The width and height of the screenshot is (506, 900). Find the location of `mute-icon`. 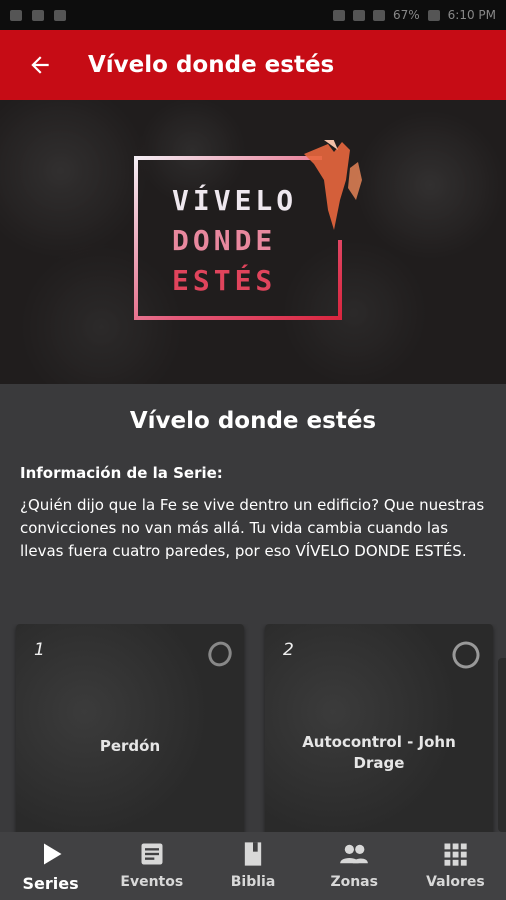

mute-icon is located at coordinates (338, 15).